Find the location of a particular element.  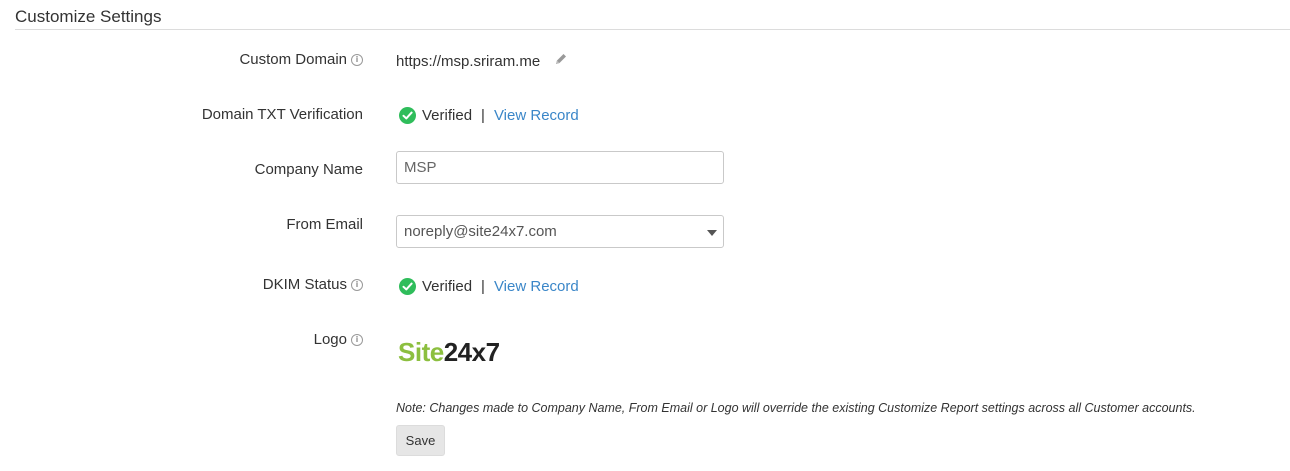

domain-txt-label: Domain TXT Verification is located at coordinates (282, 114).